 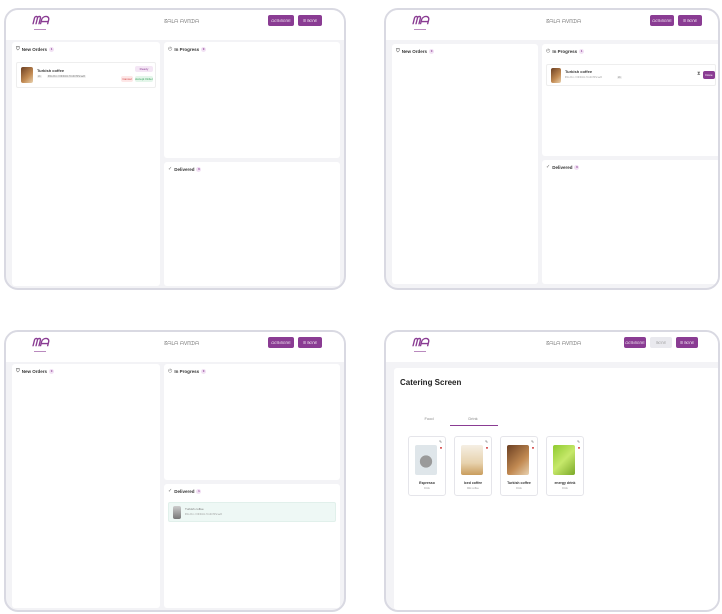 I want to click on accept-order-button: Accept Order, so click(x=144, y=79).